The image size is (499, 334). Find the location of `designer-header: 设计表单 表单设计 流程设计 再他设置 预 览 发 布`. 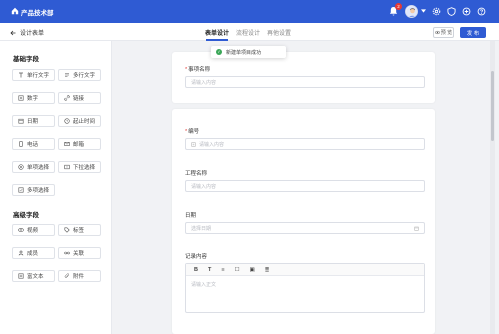

designer-header: 设计表单 表单设计 流程设计 再他设置 预 览 发 布 is located at coordinates (249, 32).